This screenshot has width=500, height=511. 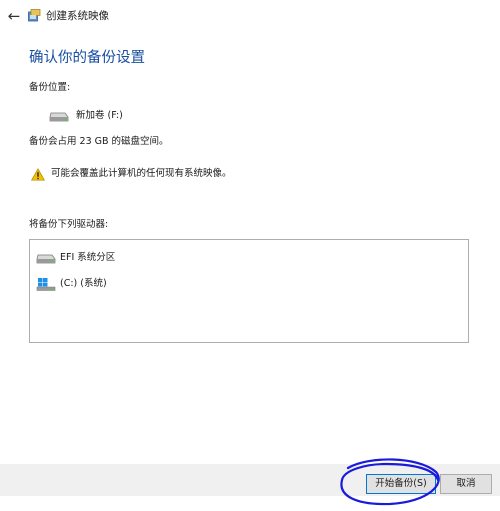 What do you see at coordinates (99, 141) in the screenshot?
I see `backup-size-text: 备份会占用 23 GB 的磁盘空间。` at bounding box center [99, 141].